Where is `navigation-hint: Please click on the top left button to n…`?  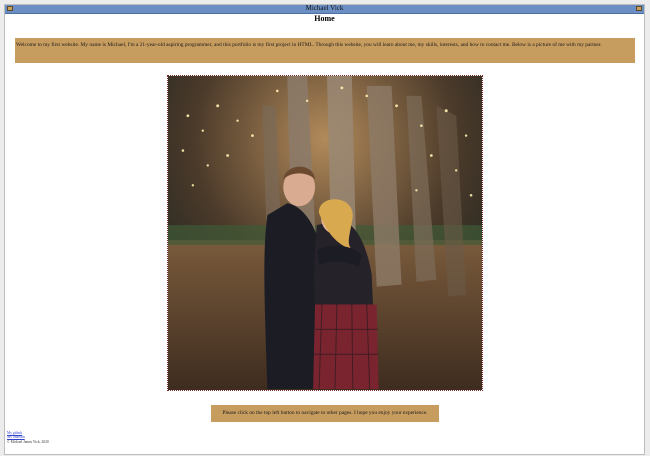
navigation-hint: Please click on the top left button to n… is located at coordinates (325, 413).